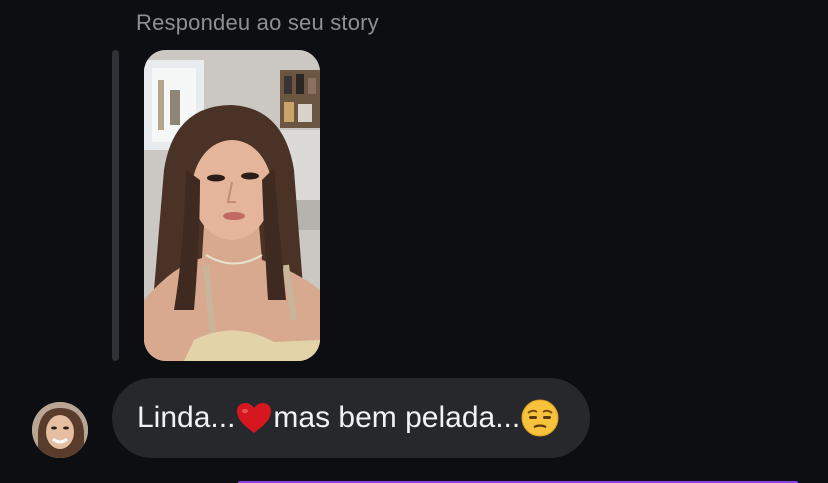 This screenshot has height=483, width=828. Describe the element at coordinates (257, 22) in the screenshot. I see `story-reply-label: Respondeu ao seu story` at that location.